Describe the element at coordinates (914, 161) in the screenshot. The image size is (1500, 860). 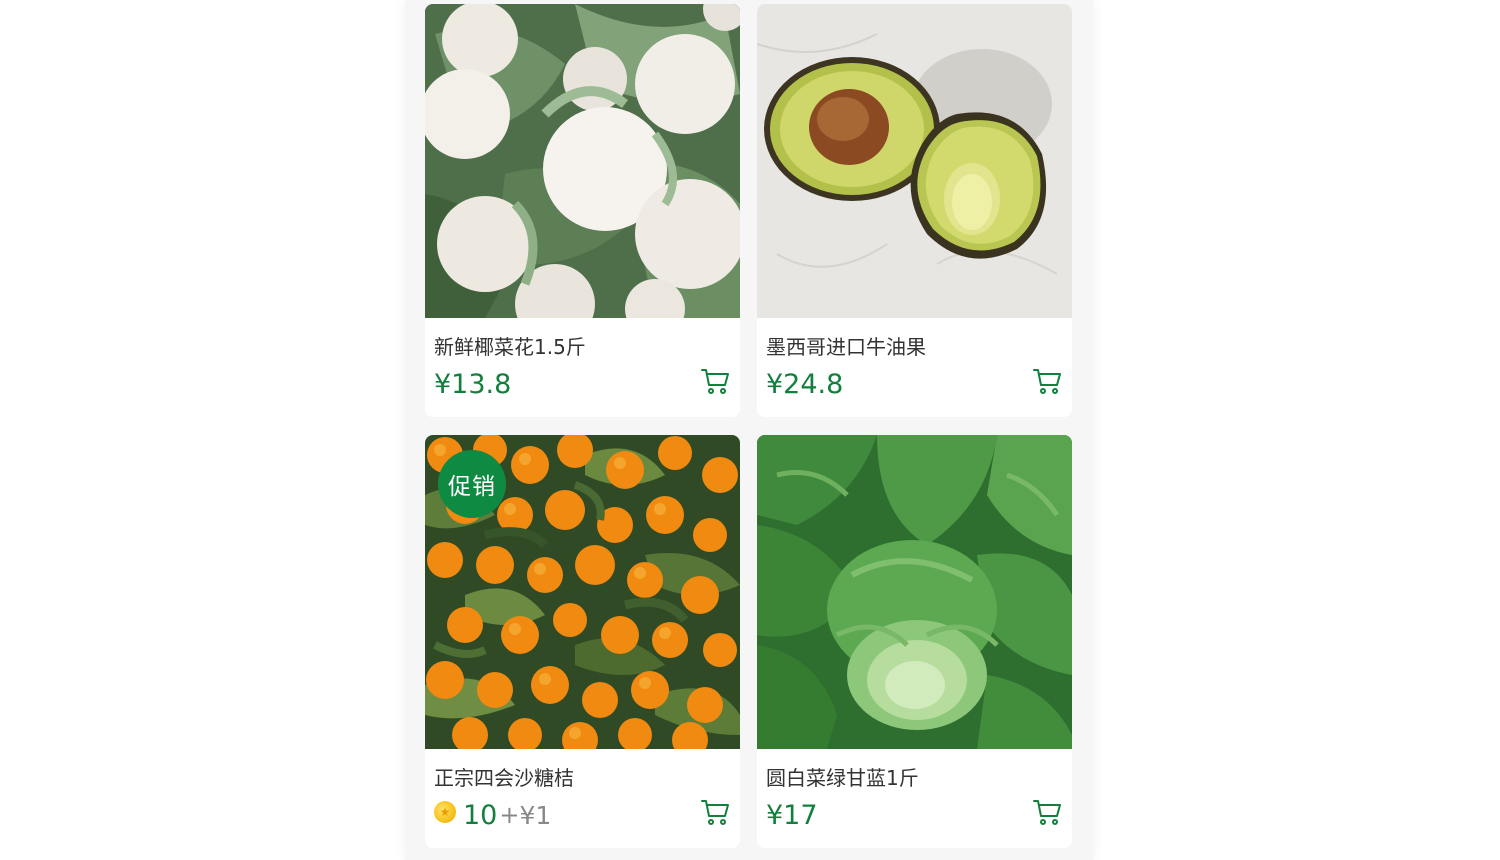
I see `product-image-avocado` at that location.